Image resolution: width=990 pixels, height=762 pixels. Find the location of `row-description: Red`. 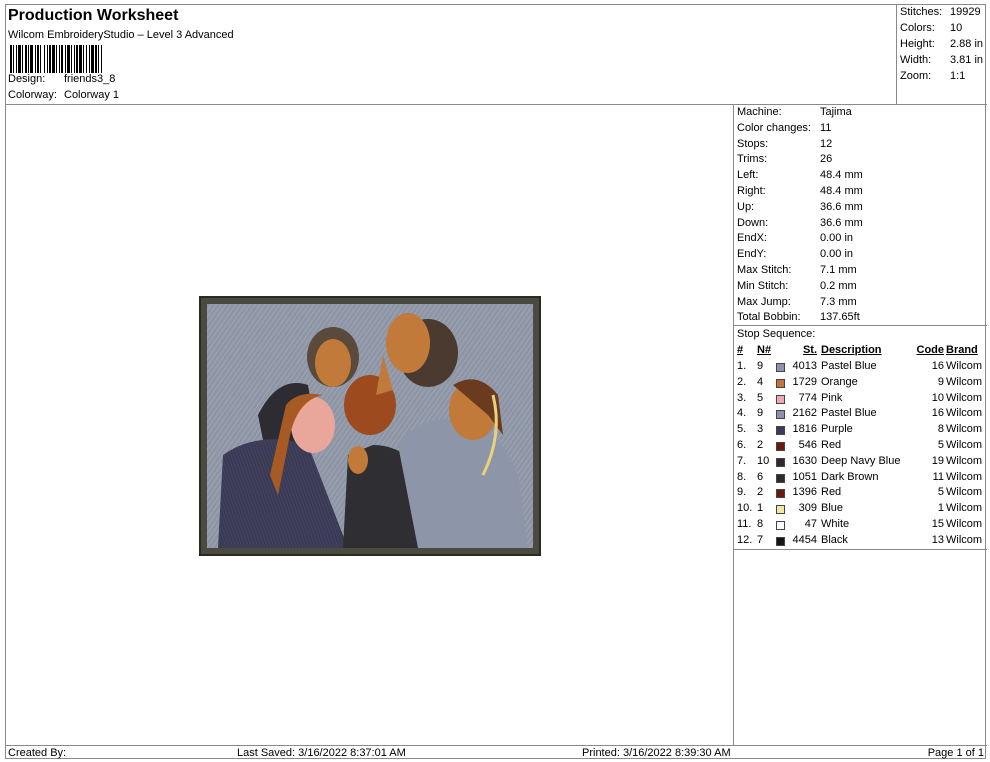

row-description: Red is located at coordinates (831, 445).